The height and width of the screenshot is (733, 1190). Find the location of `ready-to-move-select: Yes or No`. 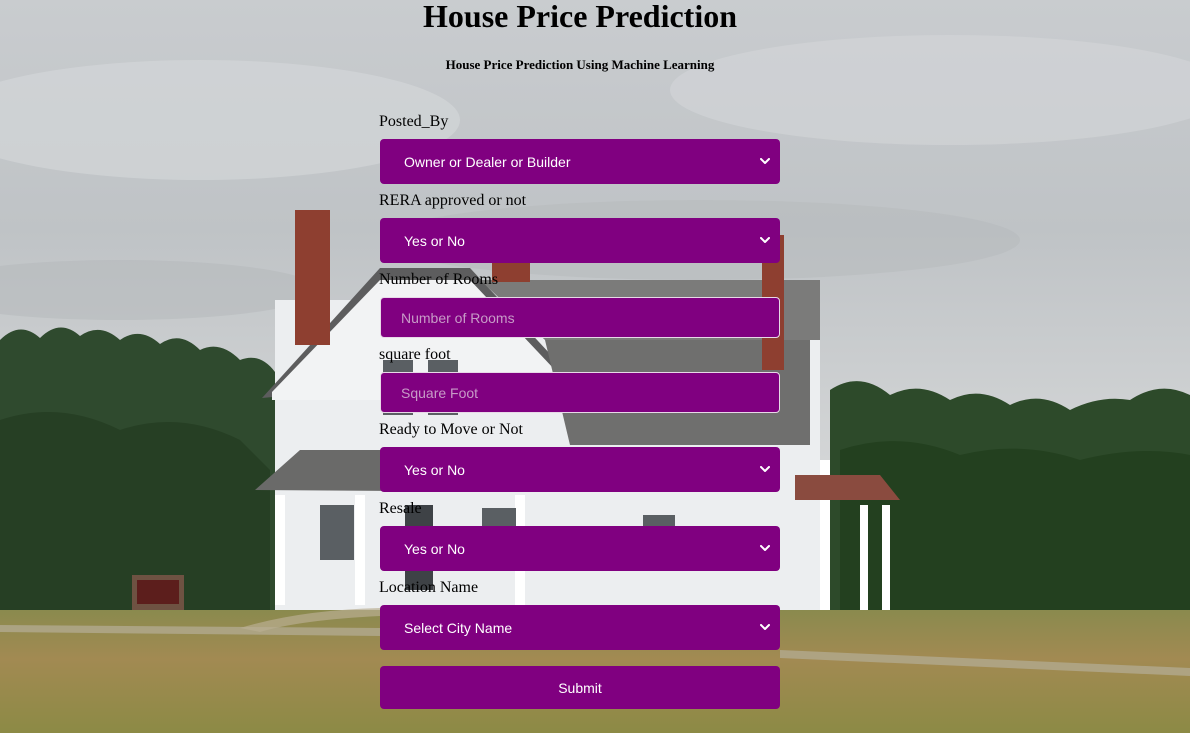

ready-to-move-select: Yes or No is located at coordinates (580, 469).